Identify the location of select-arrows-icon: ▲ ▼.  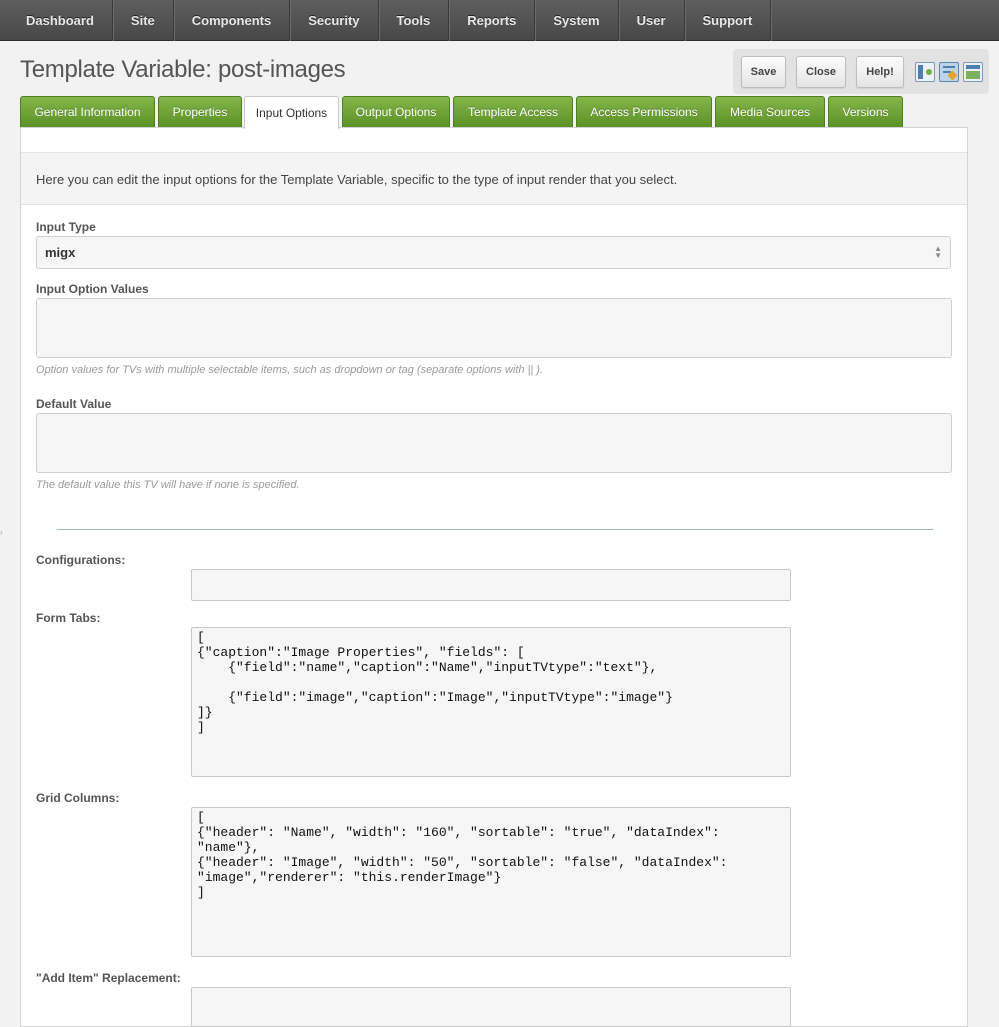
(938, 252).